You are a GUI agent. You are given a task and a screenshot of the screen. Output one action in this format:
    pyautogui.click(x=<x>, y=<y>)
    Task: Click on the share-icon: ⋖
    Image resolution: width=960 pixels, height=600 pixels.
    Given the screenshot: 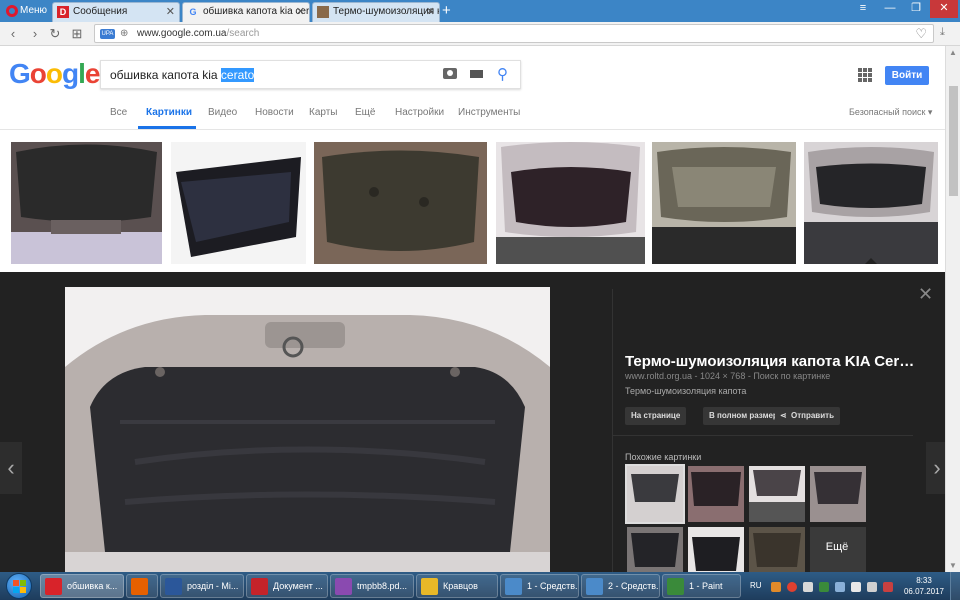 What is the action you would take?
    pyautogui.click(x=783, y=415)
    